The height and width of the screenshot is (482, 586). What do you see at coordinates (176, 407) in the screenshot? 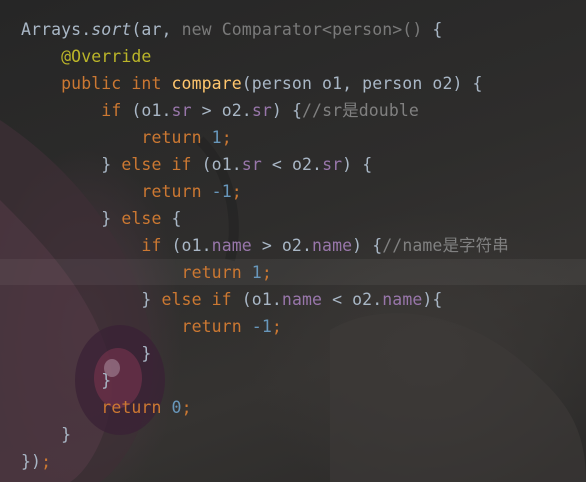
I see `code-token: 0` at bounding box center [176, 407].